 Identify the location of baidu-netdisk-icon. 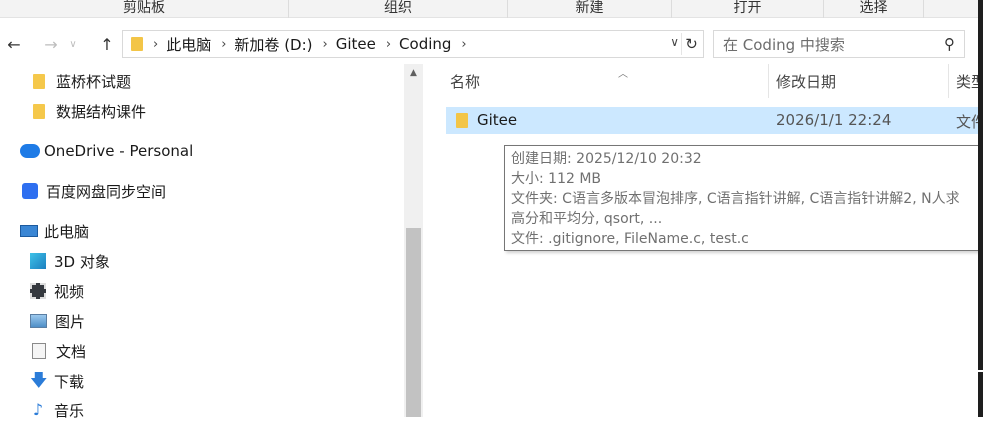
(30, 191).